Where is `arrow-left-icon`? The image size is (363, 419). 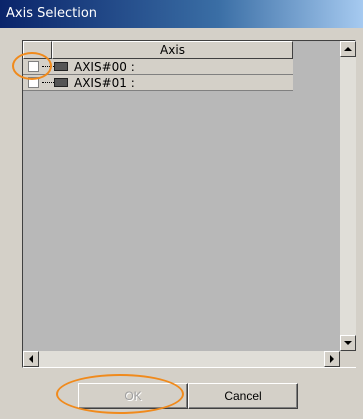 arrow-left-icon is located at coordinates (31, 359).